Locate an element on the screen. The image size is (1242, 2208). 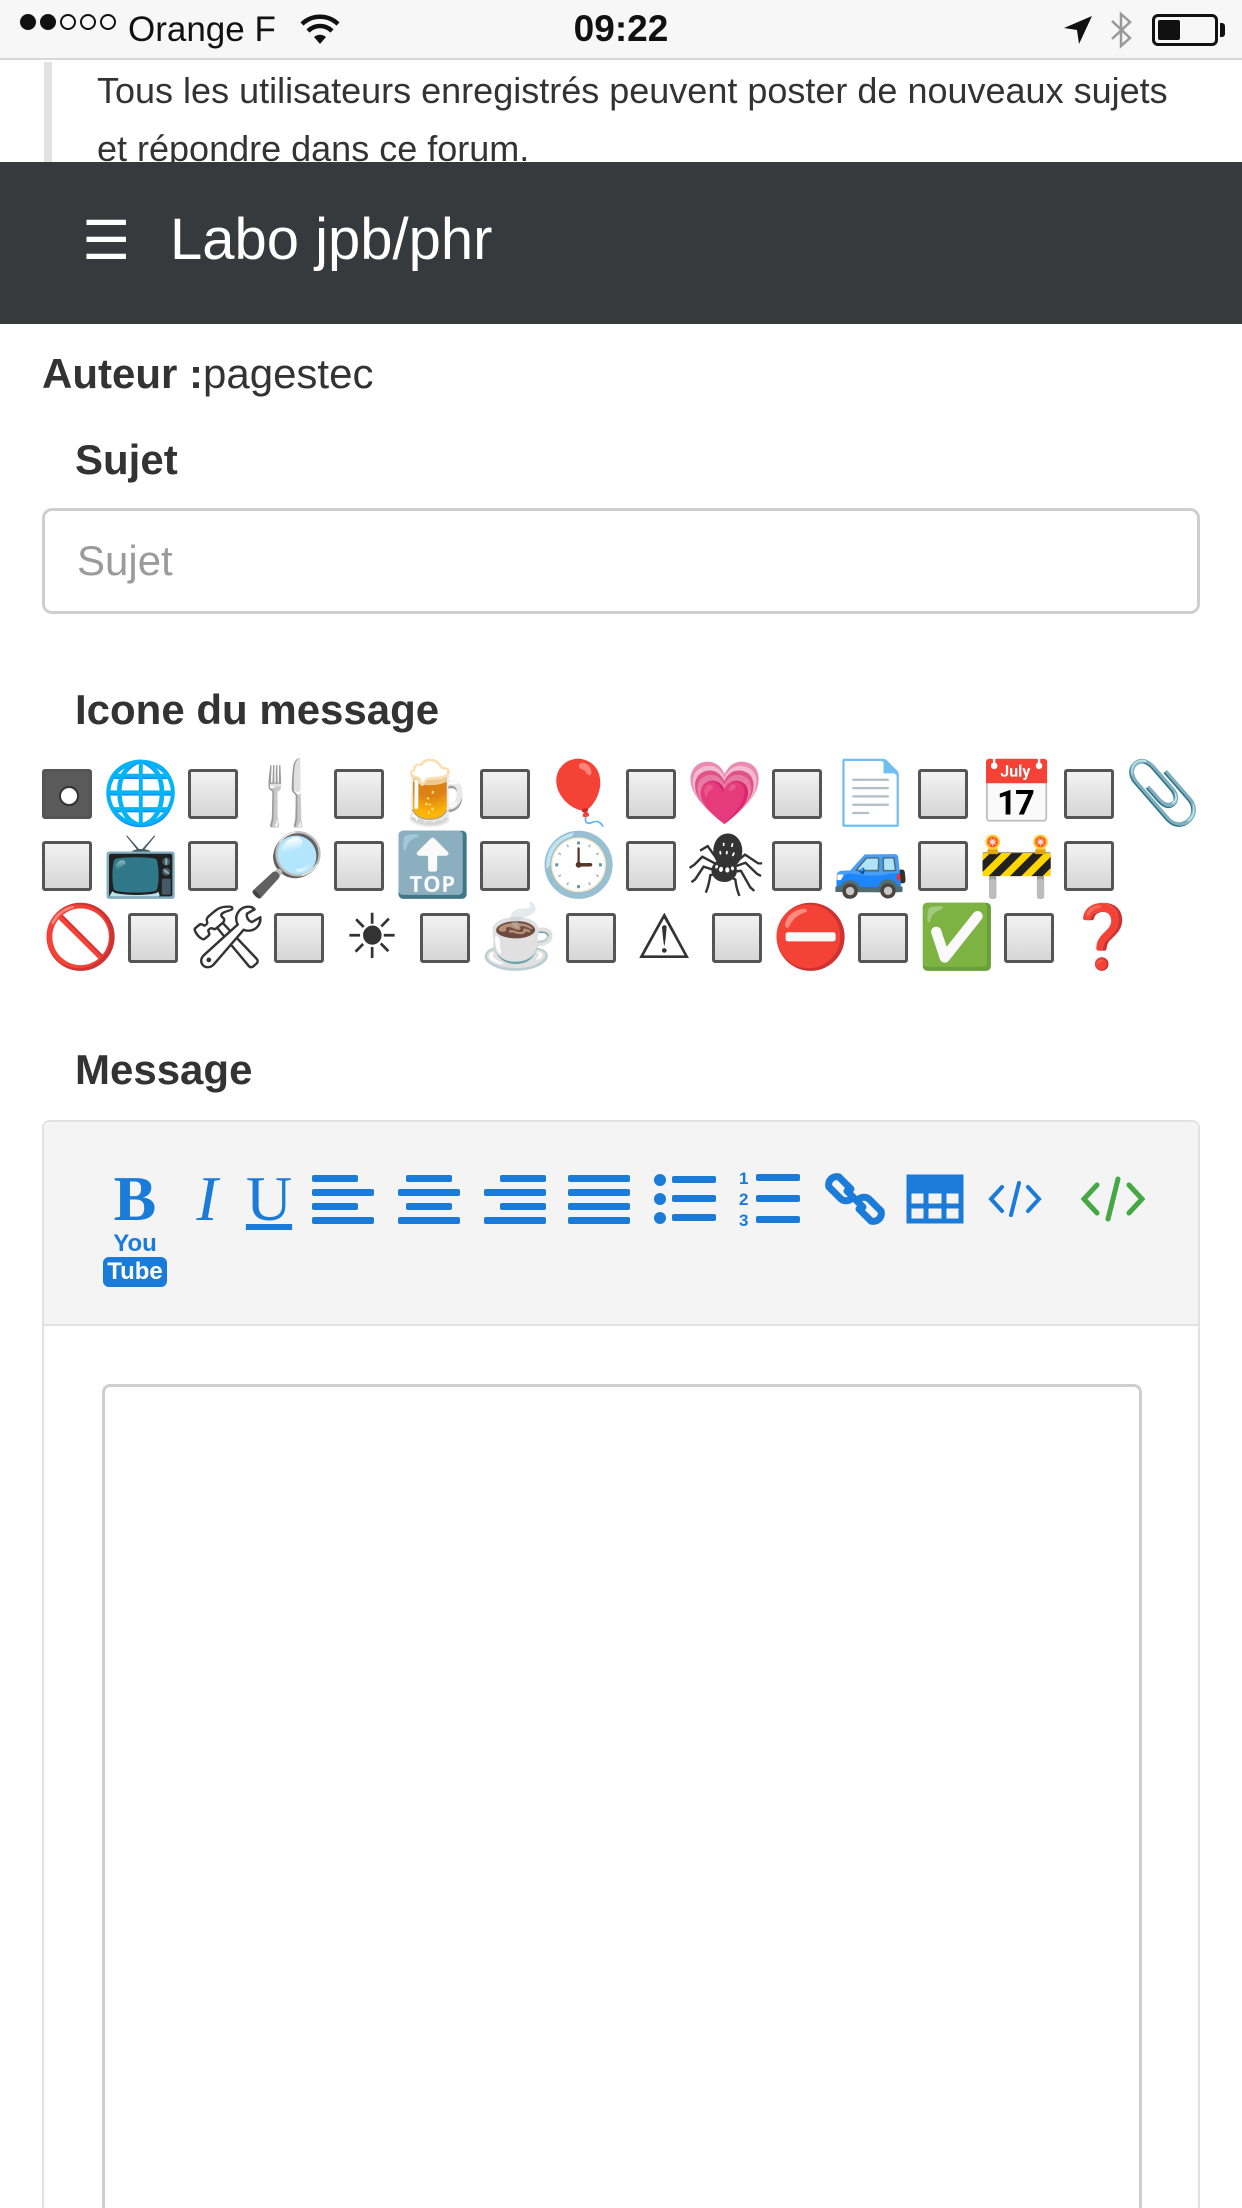
heart-icon: 💗 is located at coordinates (724, 794).